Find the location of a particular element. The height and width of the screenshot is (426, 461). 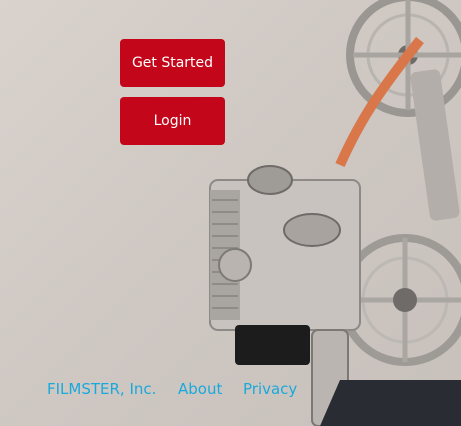

login-button: Login is located at coordinates (172, 121).